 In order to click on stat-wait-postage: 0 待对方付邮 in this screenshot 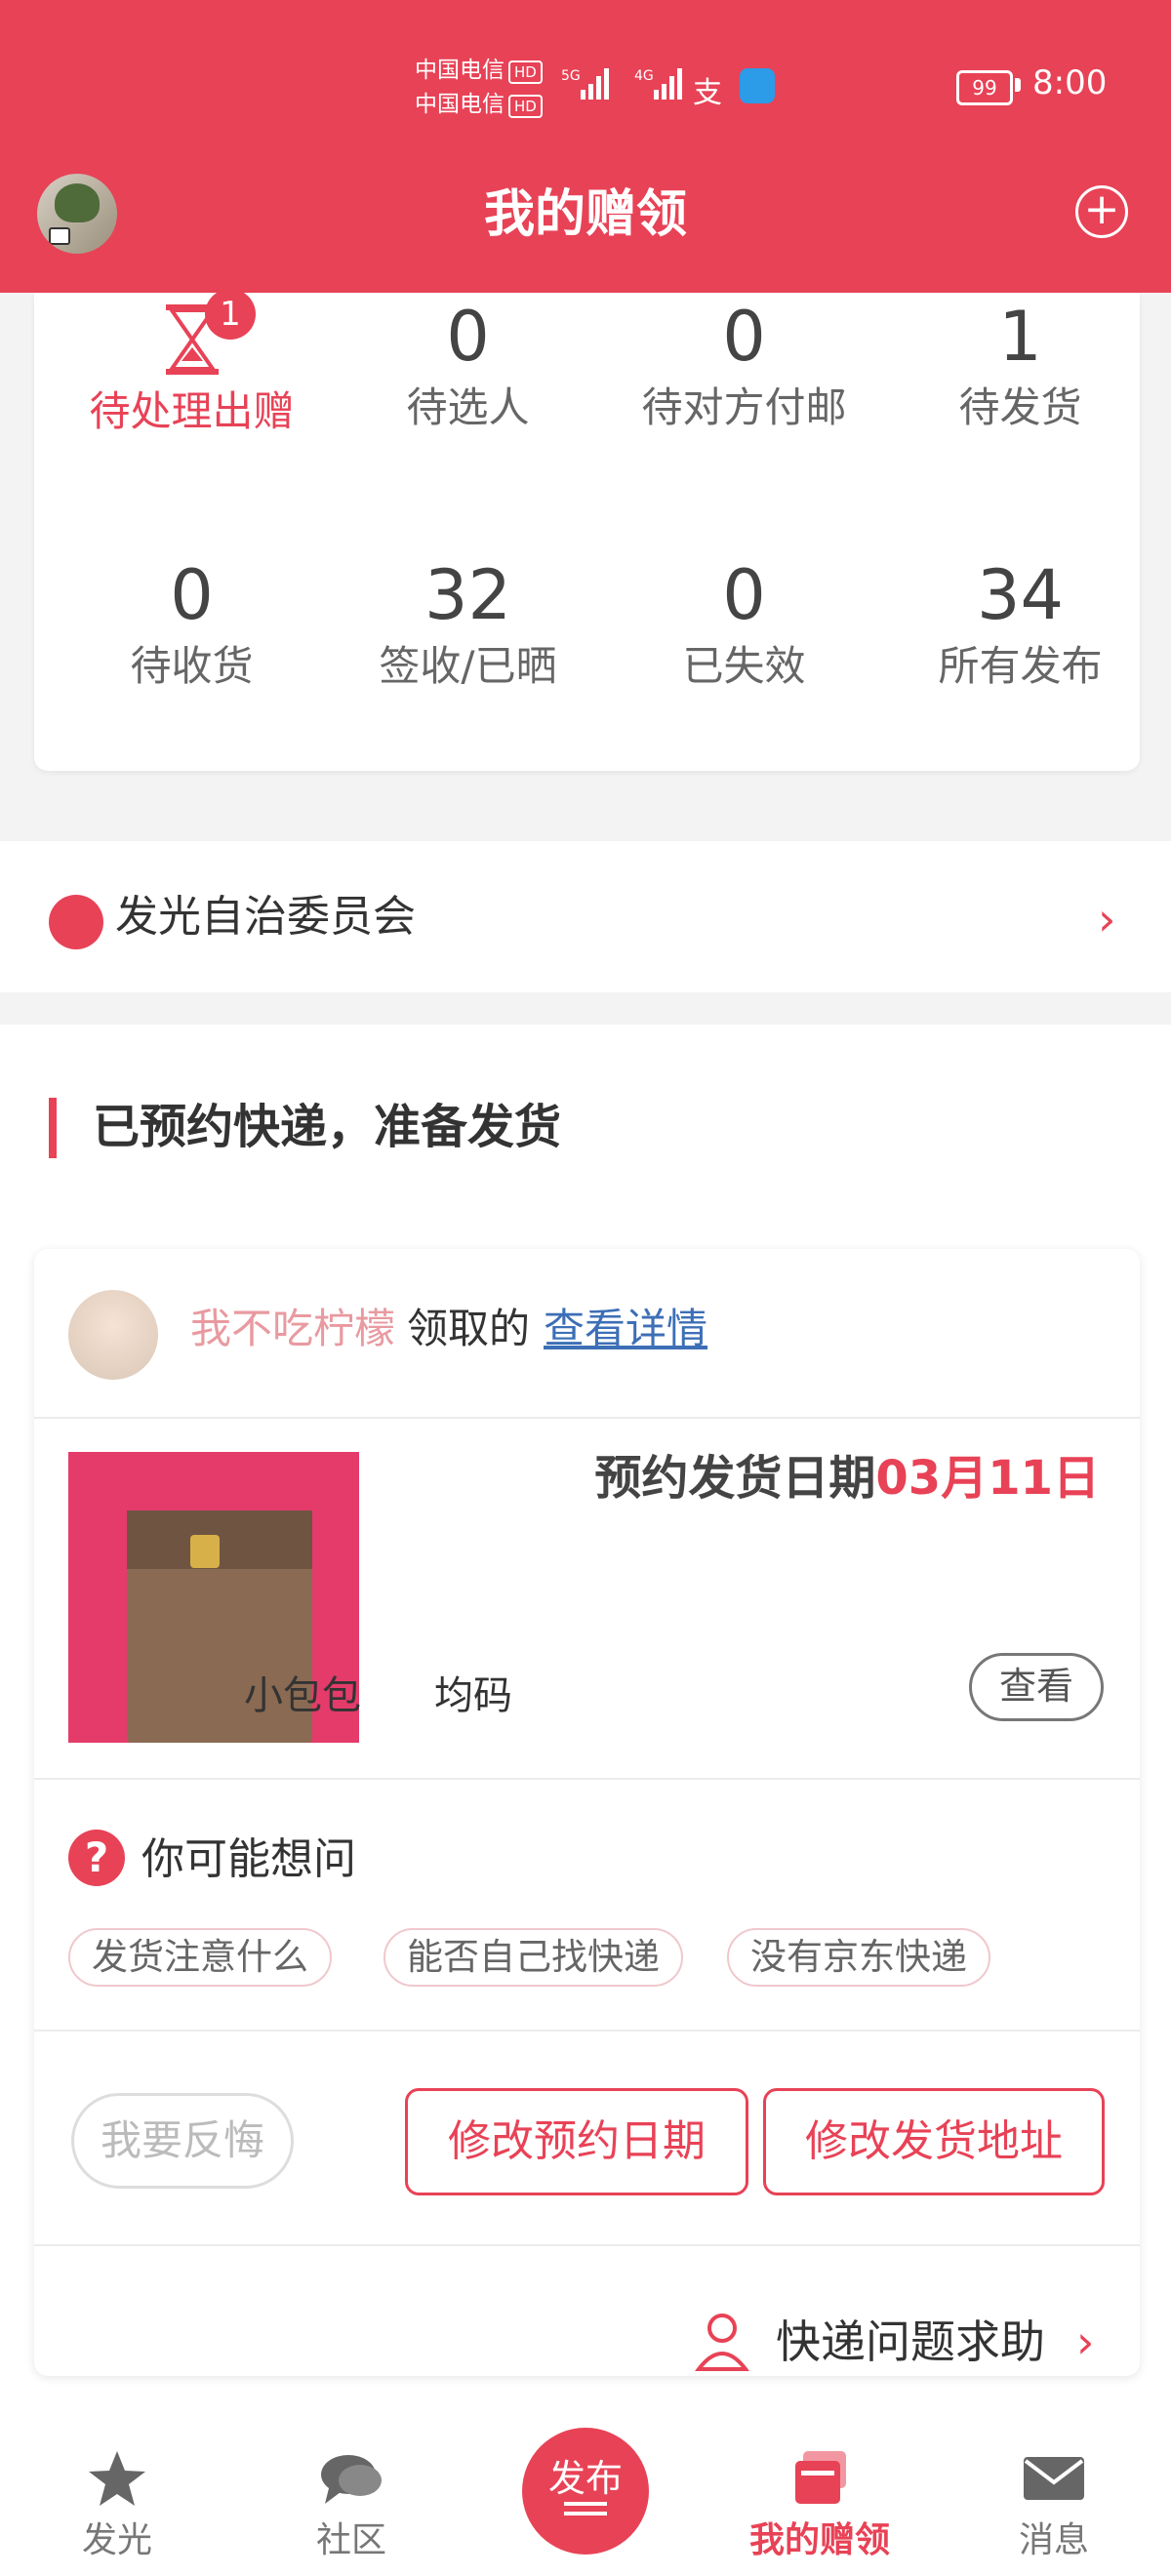, I will do `click(744, 364)`.